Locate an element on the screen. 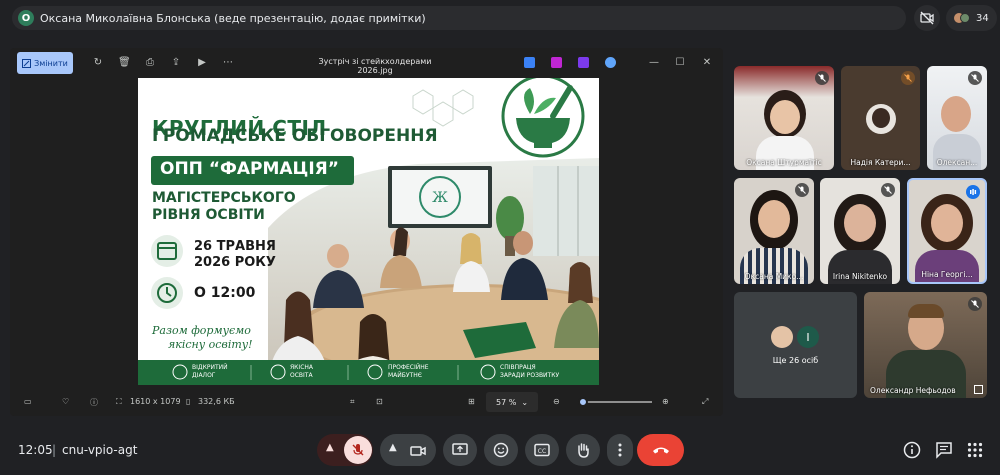  favorite-icon: ♡ is located at coordinates (65, 401).